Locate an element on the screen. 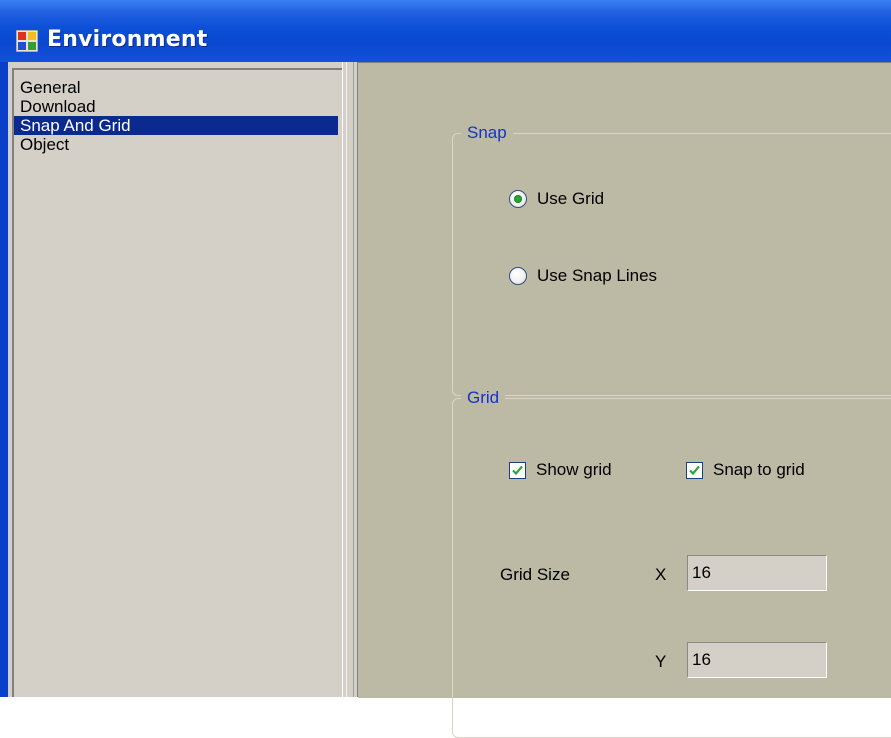 This screenshot has height=738, width=891. grid-y-label: Y is located at coordinates (661, 661).